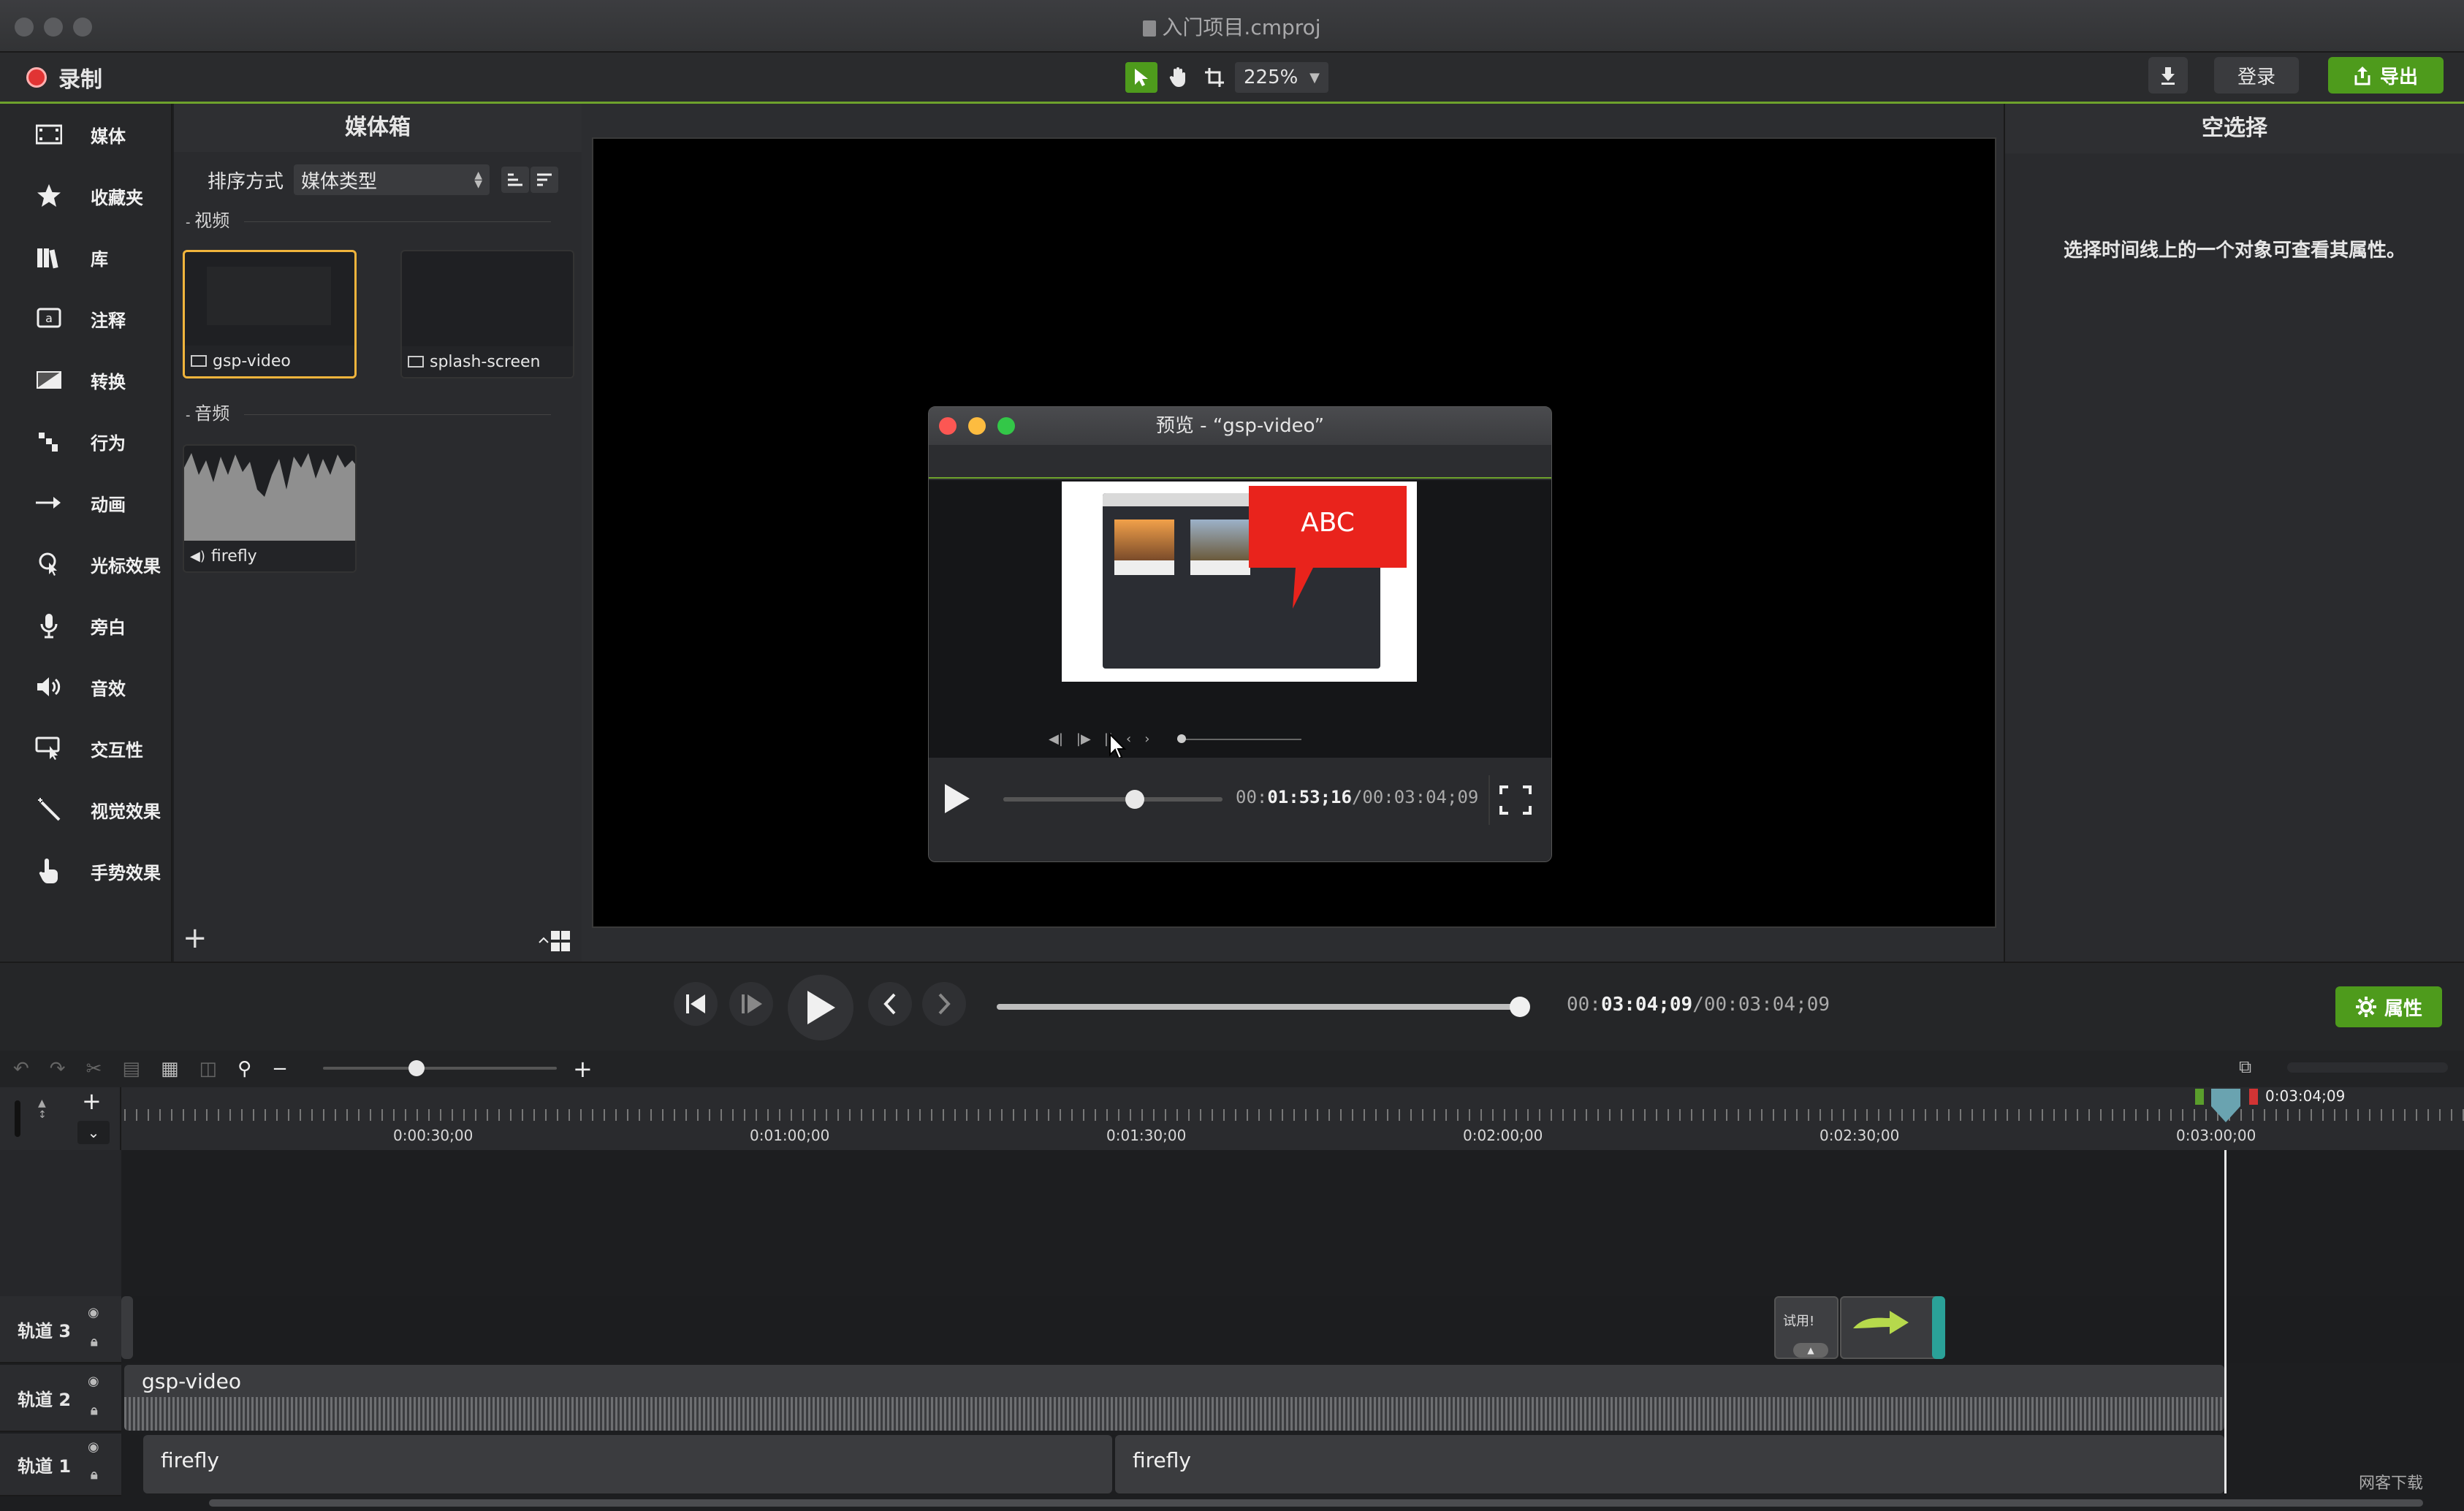 The image size is (2464, 1511). What do you see at coordinates (440, 1068) in the screenshot?
I see `timeline-zoom-slider` at bounding box center [440, 1068].